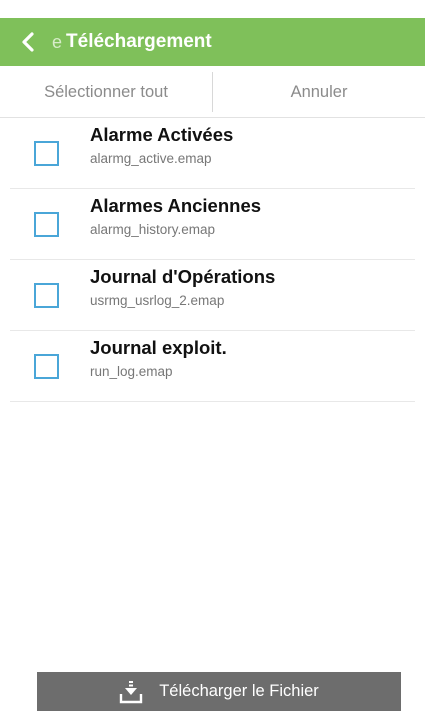  Describe the element at coordinates (153, 229) in the screenshot. I see `file-path: alarmg_history.emap` at that location.